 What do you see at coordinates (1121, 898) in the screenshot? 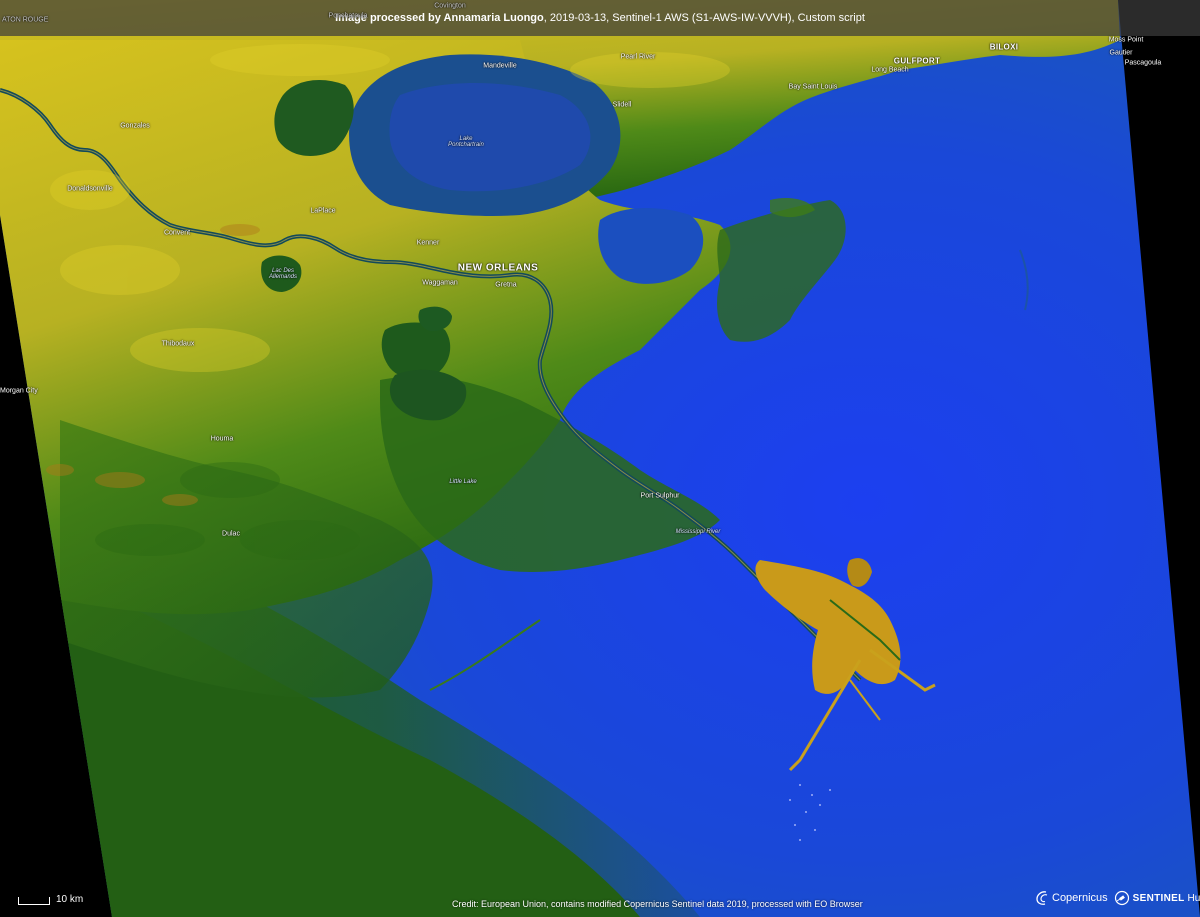
I see `sentinel-satellite-icon` at bounding box center [1121, 898].